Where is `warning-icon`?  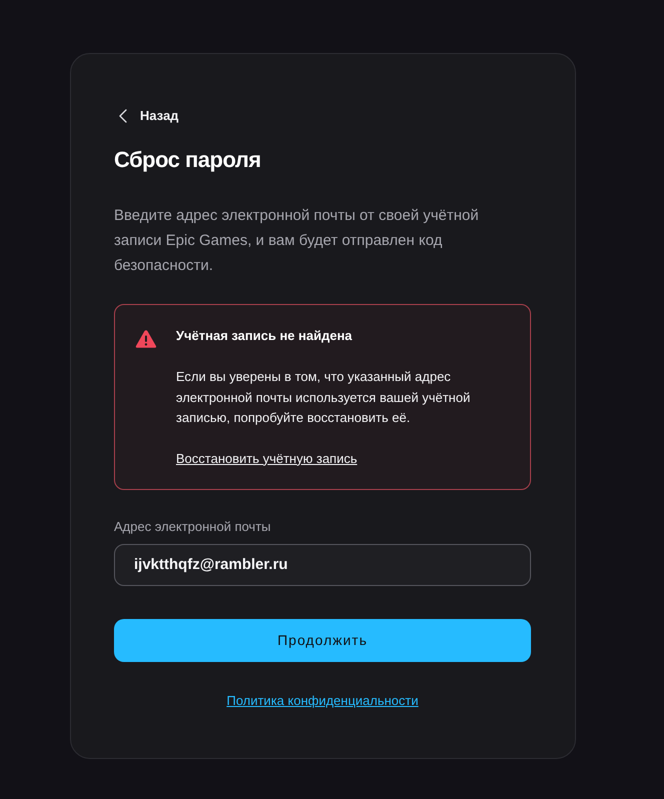
warning-icon is located at coordinates (146, 339).